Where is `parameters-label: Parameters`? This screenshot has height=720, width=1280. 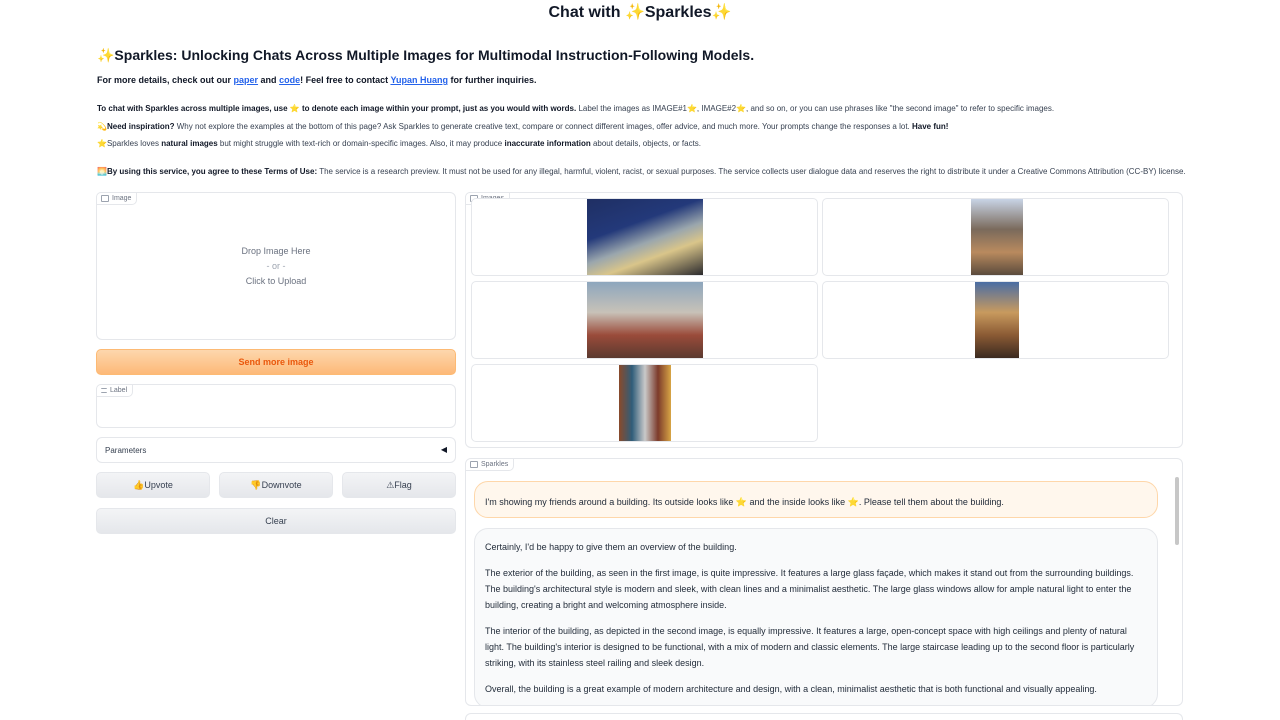 parameters-label: Parameters is located at coordinates (126, 450).